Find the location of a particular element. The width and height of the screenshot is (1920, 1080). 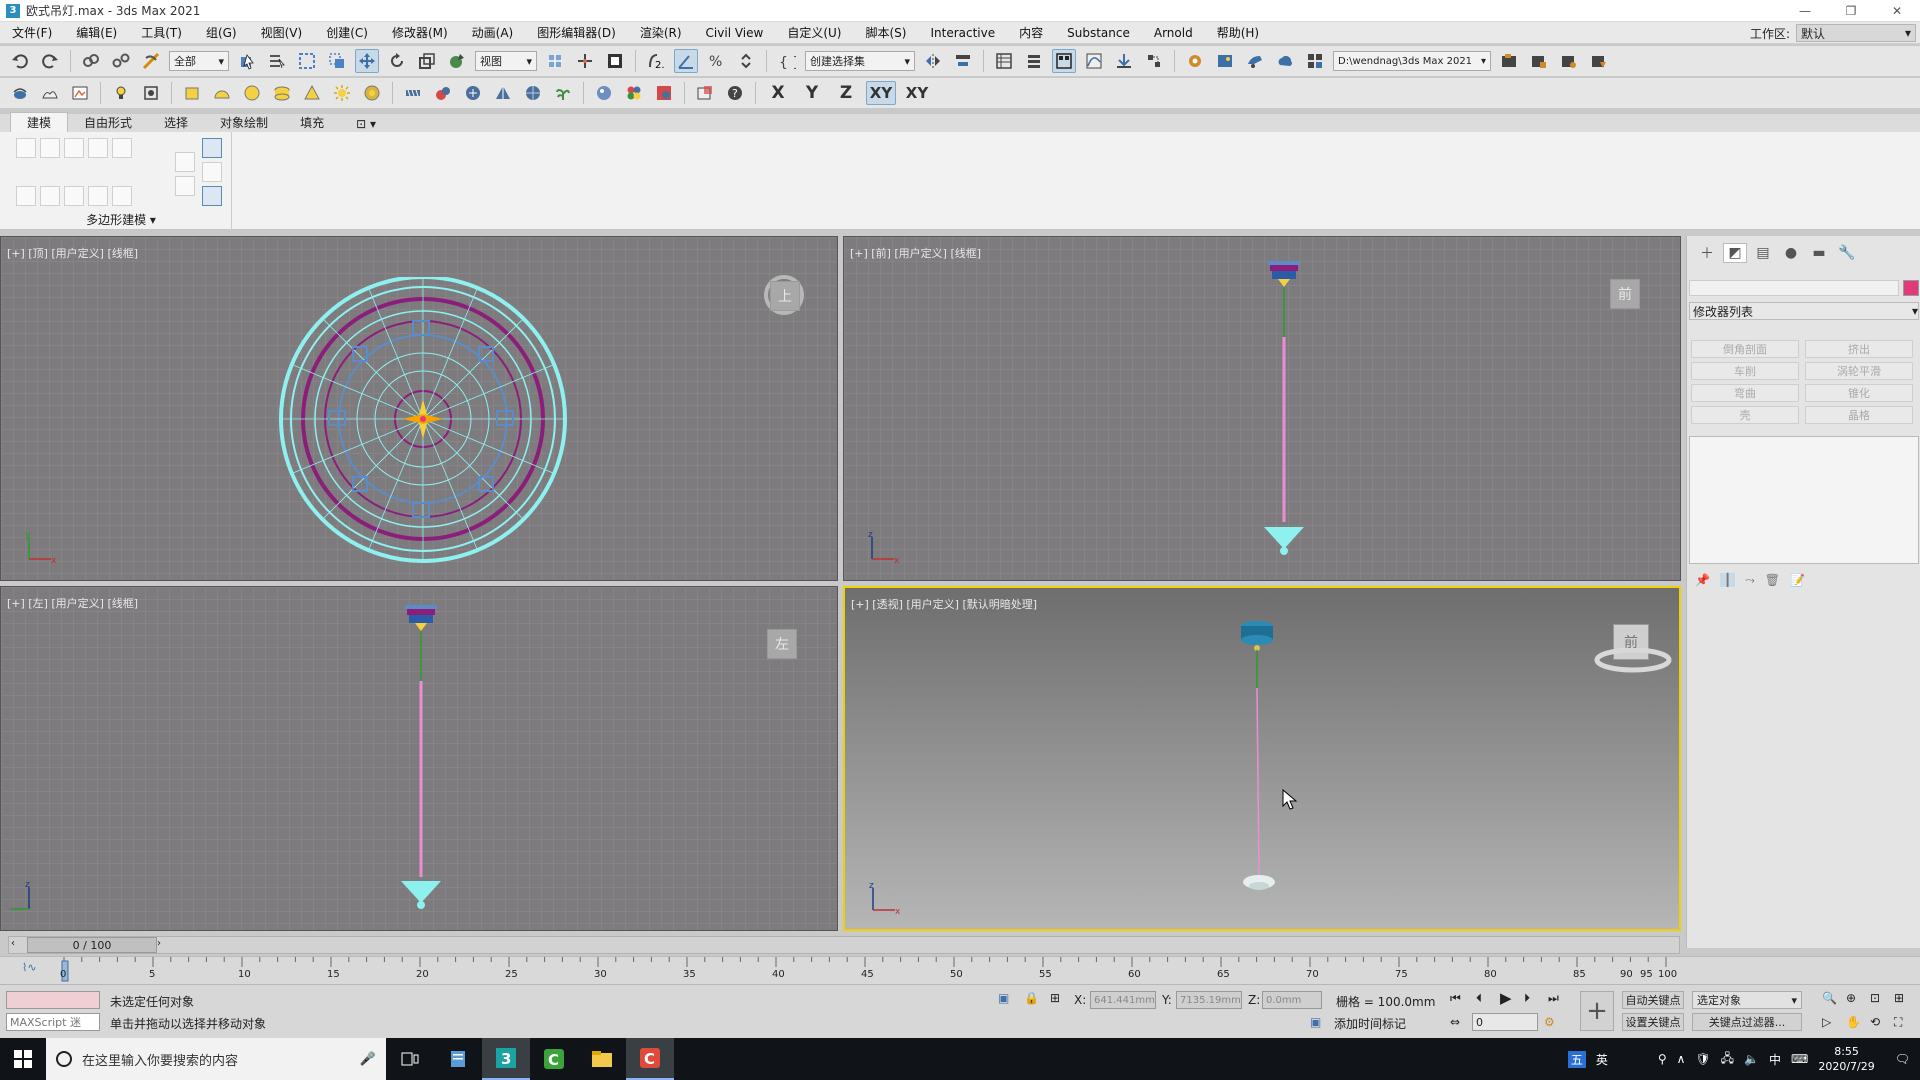

help-icon: ? is located at coordinates (735, 93).